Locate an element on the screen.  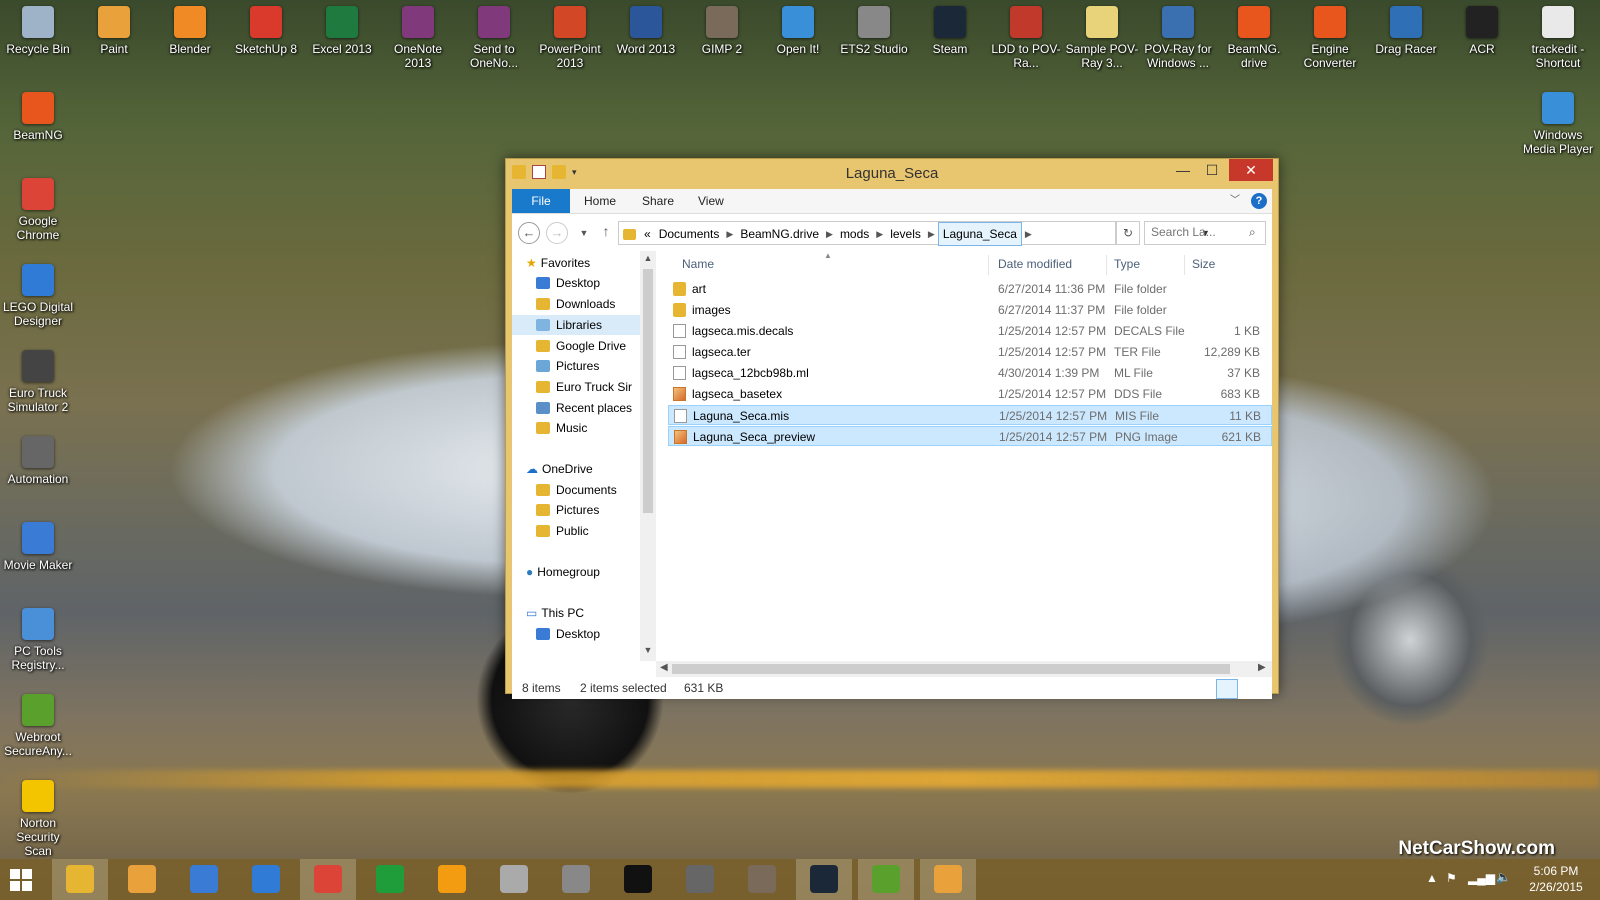
up-button: ↑ is located at coordinates (606, 232).